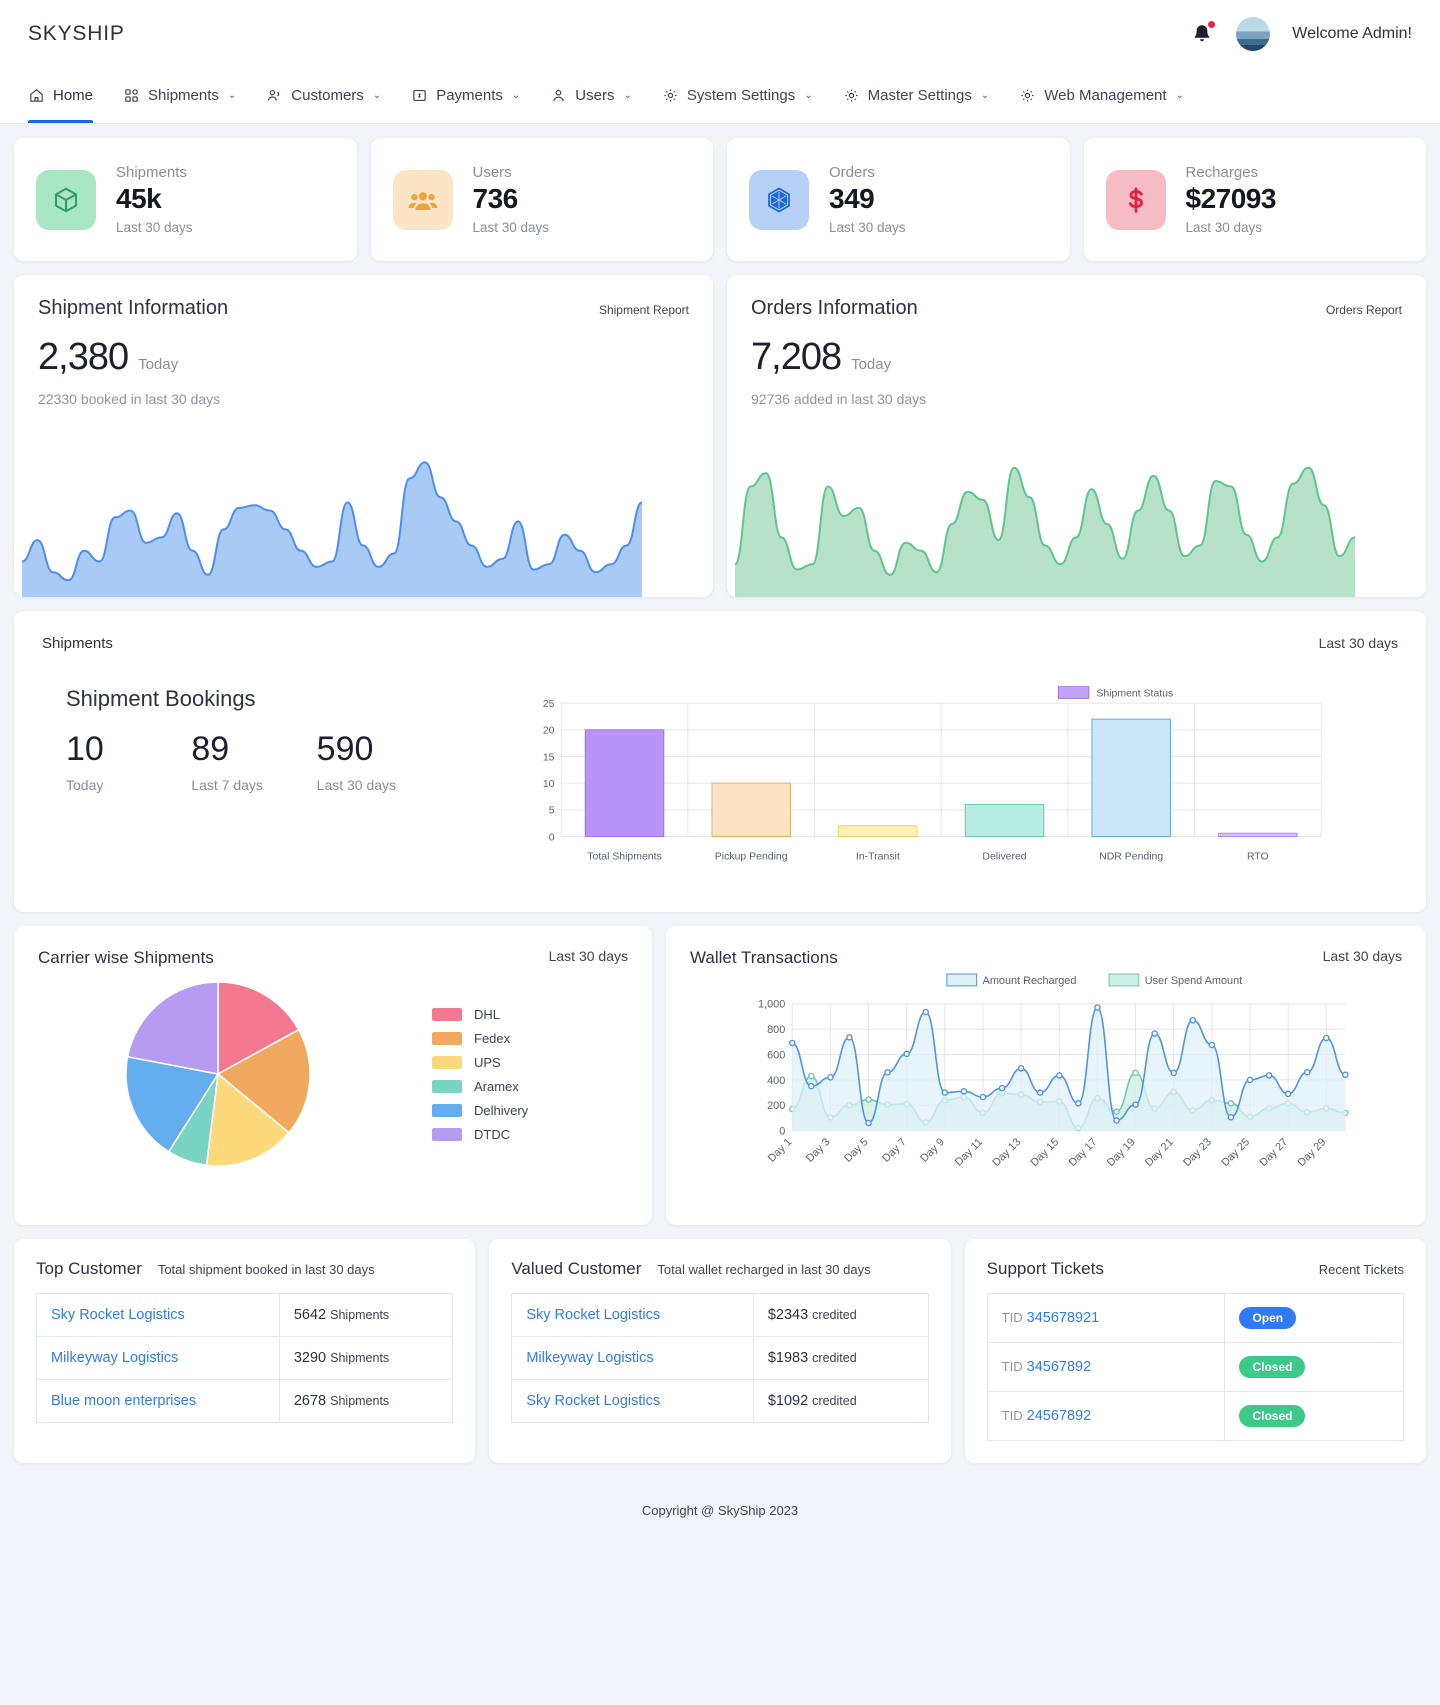 The image size is (1440, 1705). What do you see at coordinates (549, 704) in the screenshot?
I see `svg-text: 25` at bounding box center [549, 704].